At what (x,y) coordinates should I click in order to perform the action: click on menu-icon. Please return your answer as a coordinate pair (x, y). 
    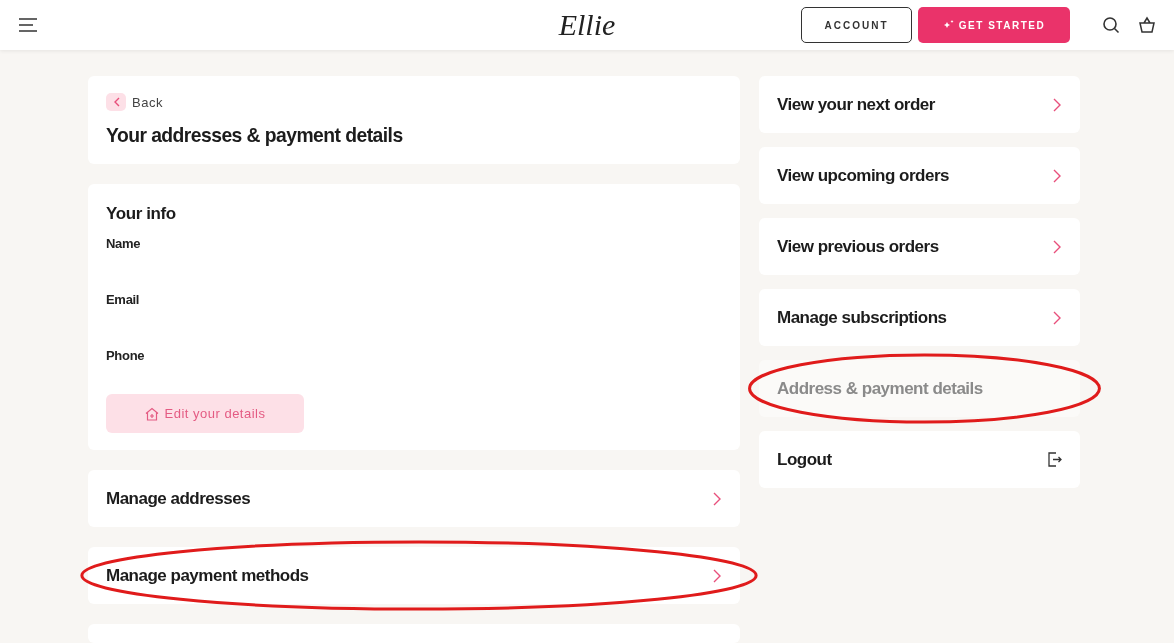
    Looking at the image, I should click on (28, 25).